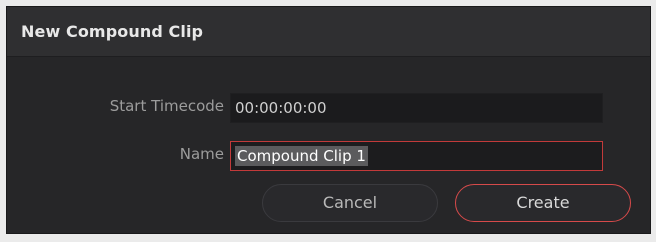 This screenshot has height=242, width=656. What do you see at coordinates (416, 156) in the screenshot?
I see `name-field: Compound Clip 1` at bounding box center [416, 156].